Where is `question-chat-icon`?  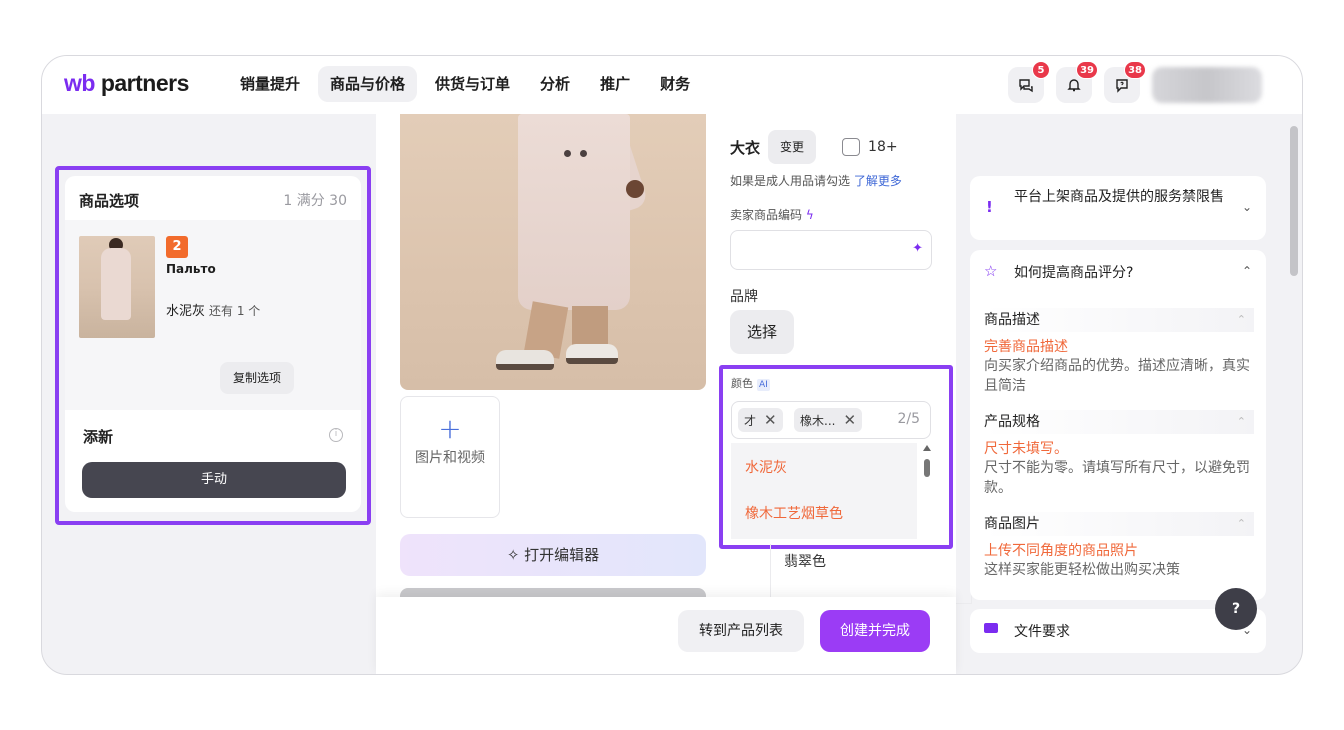
question-chat-icon is located at coordinates (1122, 86).